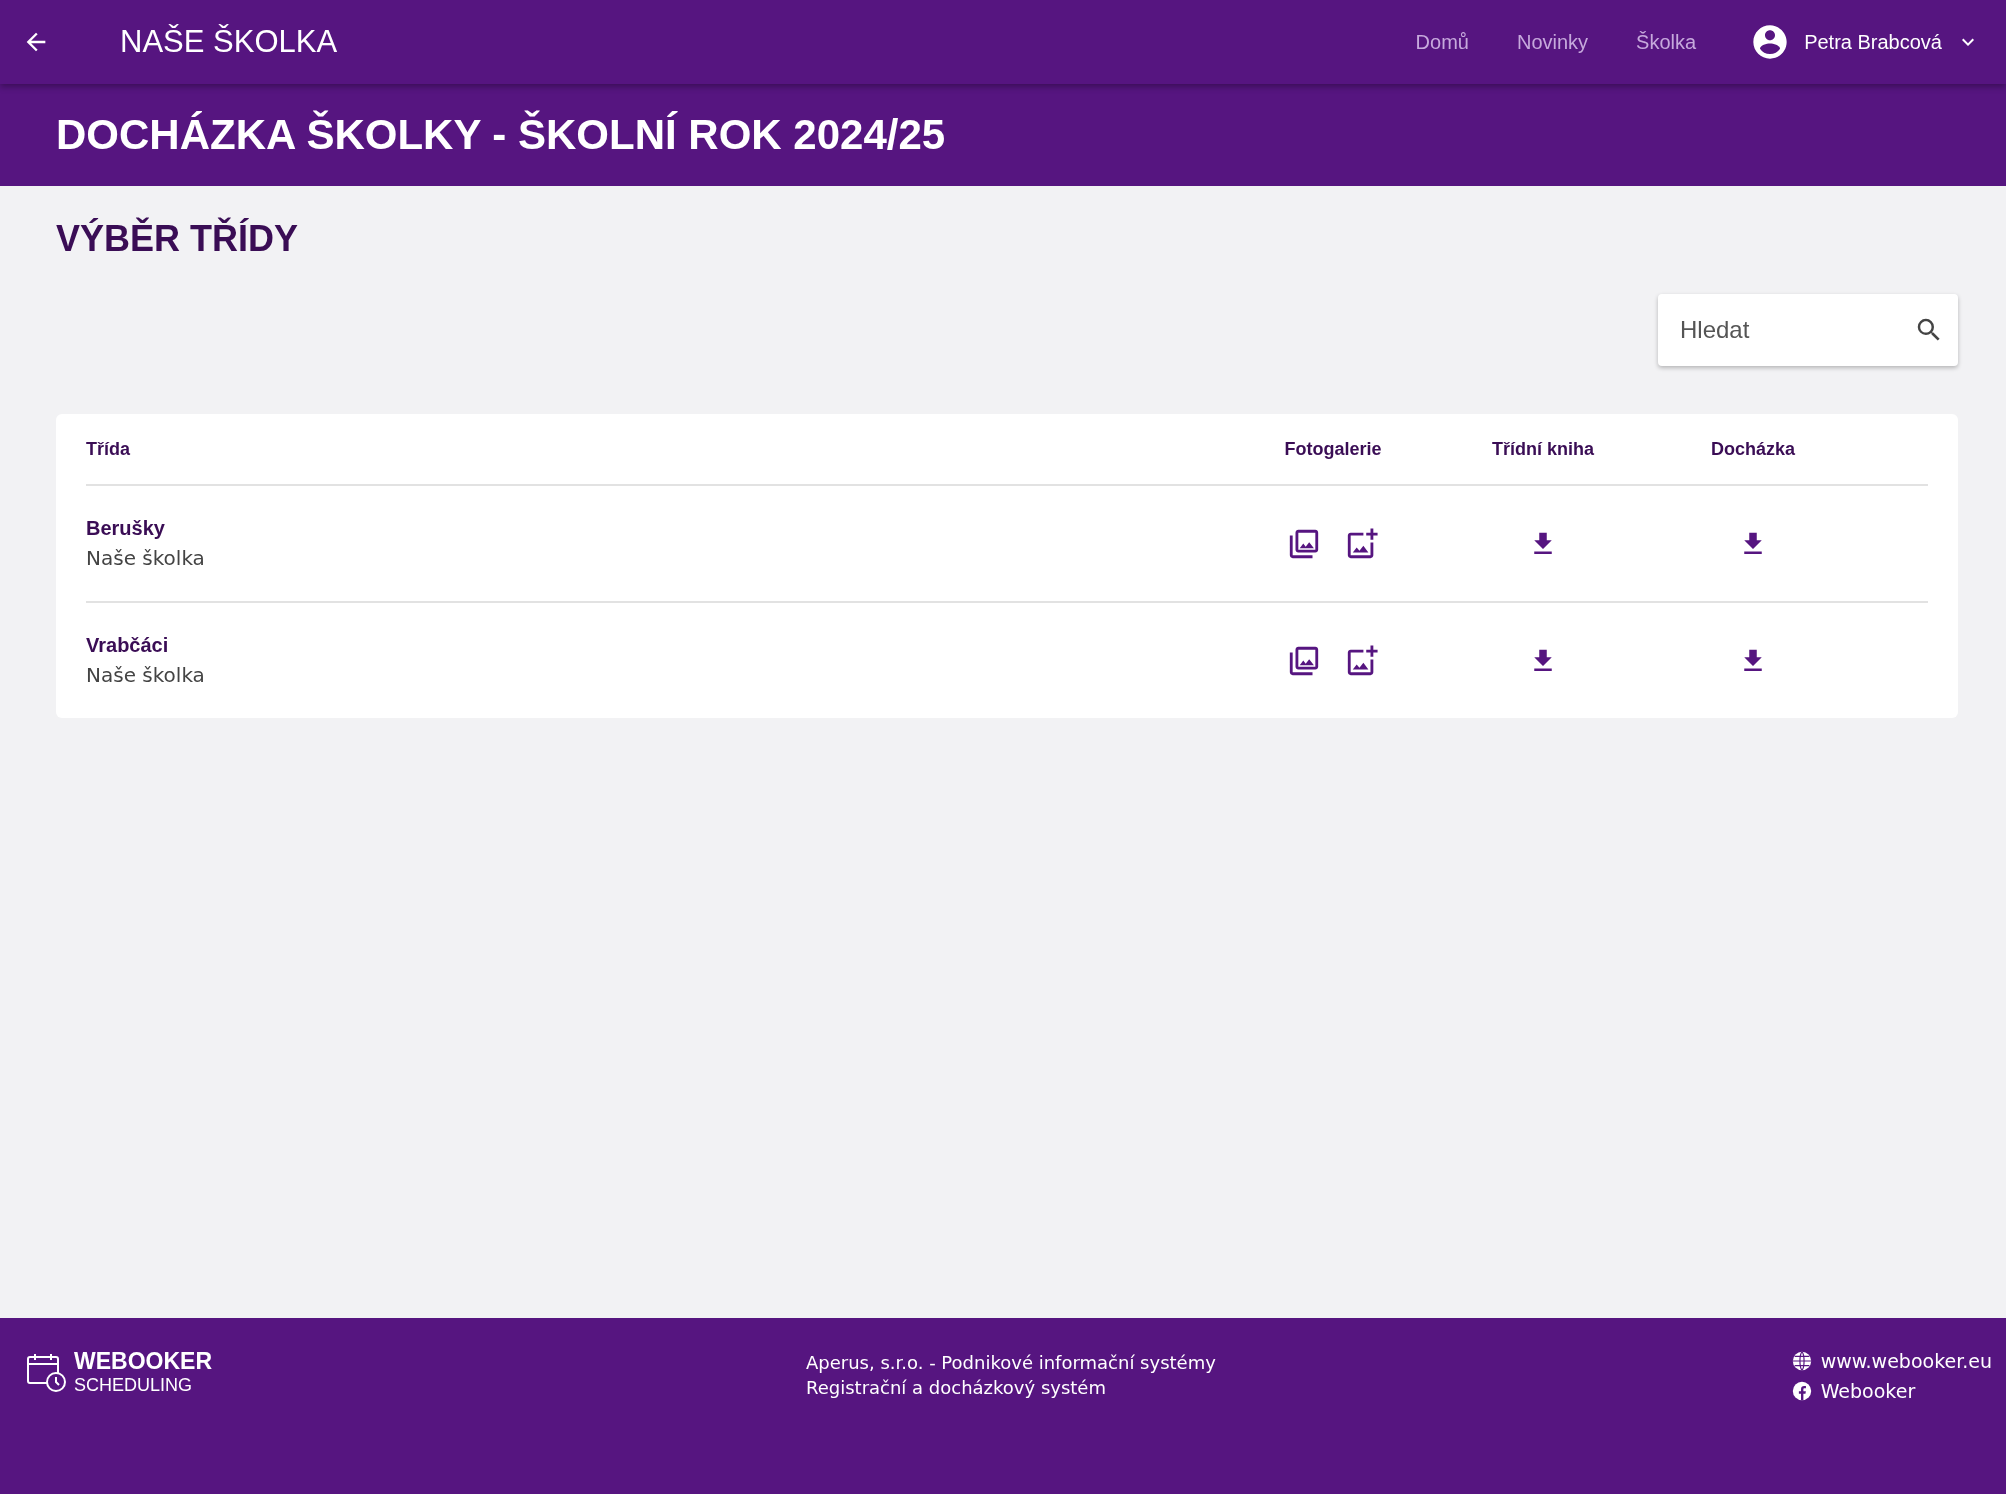  Describe the element at coordinates (1333, 449) in the screenshot. I see `column-header: Fotogalerie` at that location.